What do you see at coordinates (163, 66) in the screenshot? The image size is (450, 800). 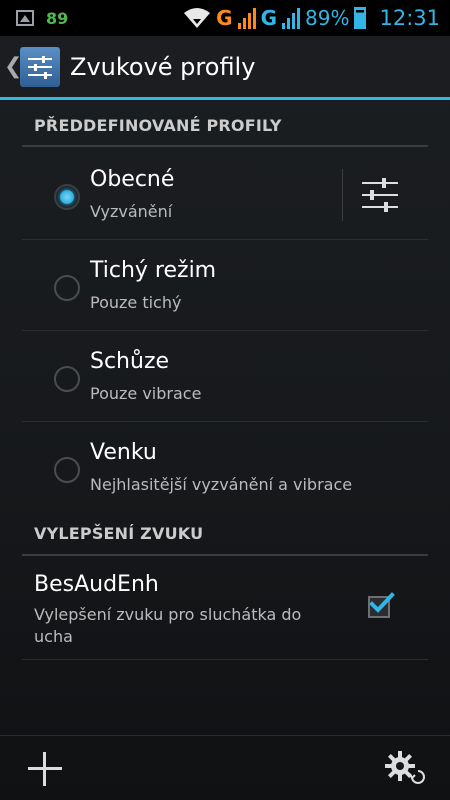 I see `page-title: Zvukové profily` at bounding box center [163, 66].